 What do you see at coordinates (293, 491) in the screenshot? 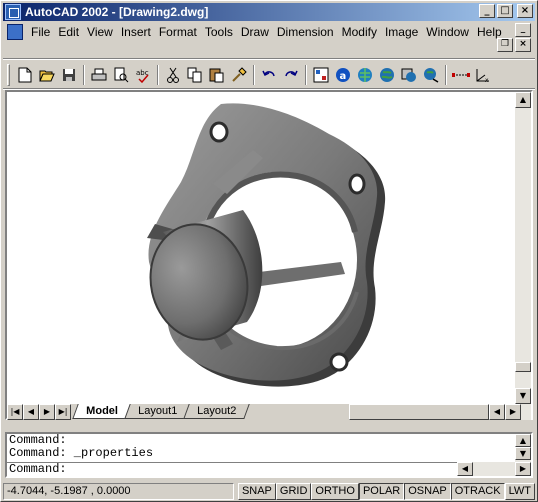
I see `grid-toggle: GRID` at bounding box center [293, 491].